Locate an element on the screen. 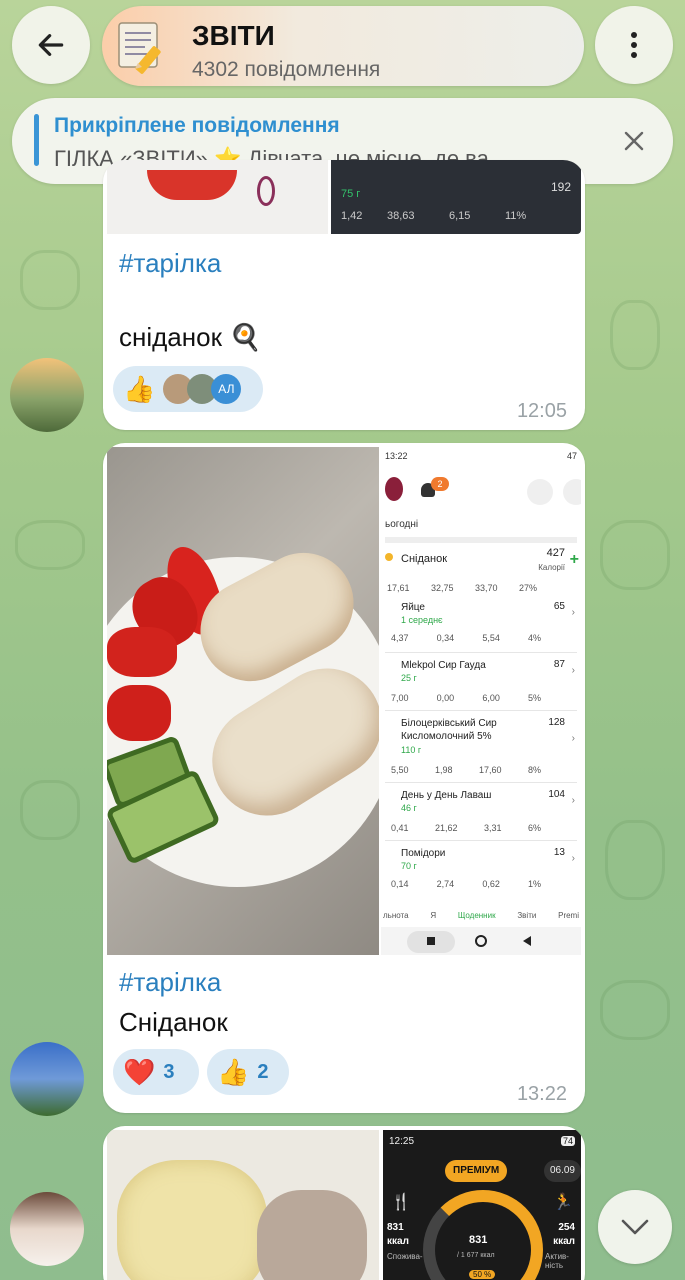 The width and height of the screenshot is (685, 1280). food-amount: 75 г is located at coordinates (351, 194).